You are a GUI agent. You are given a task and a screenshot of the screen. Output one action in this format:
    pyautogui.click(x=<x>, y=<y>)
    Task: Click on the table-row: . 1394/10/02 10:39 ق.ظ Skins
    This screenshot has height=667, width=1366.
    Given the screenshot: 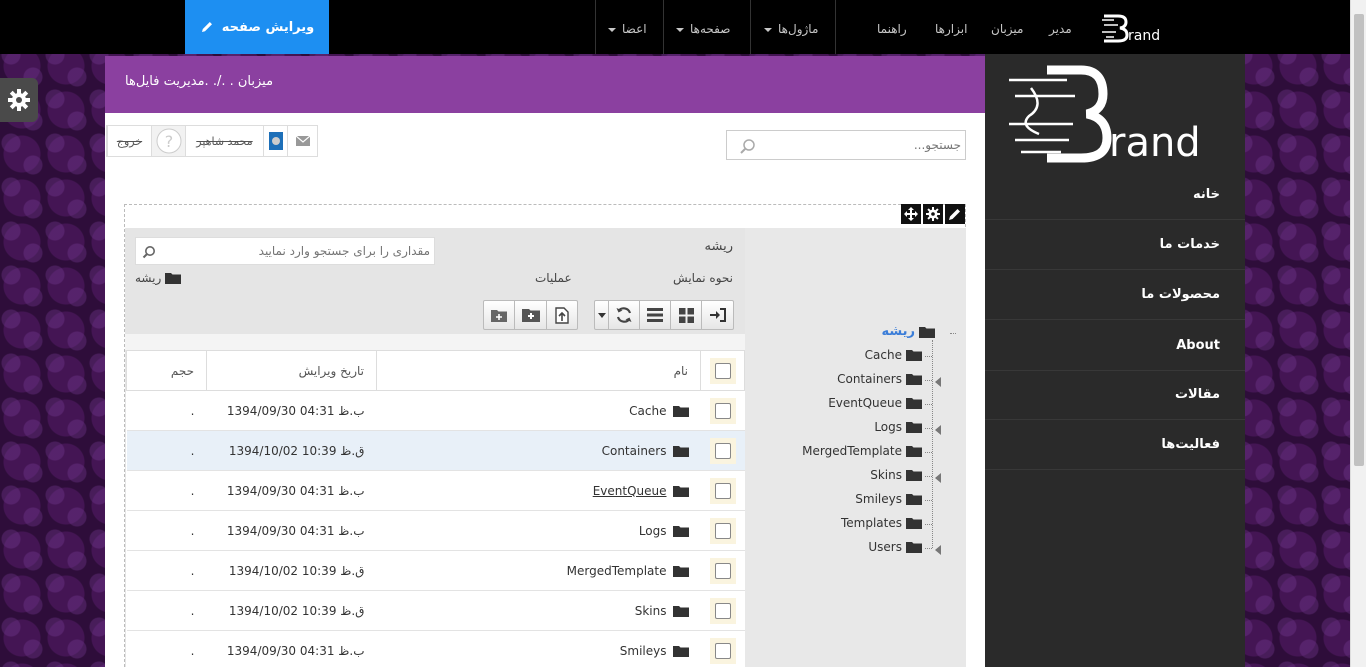 What is the action you would take?
    pyautogui.click(x=435, y=610)
    